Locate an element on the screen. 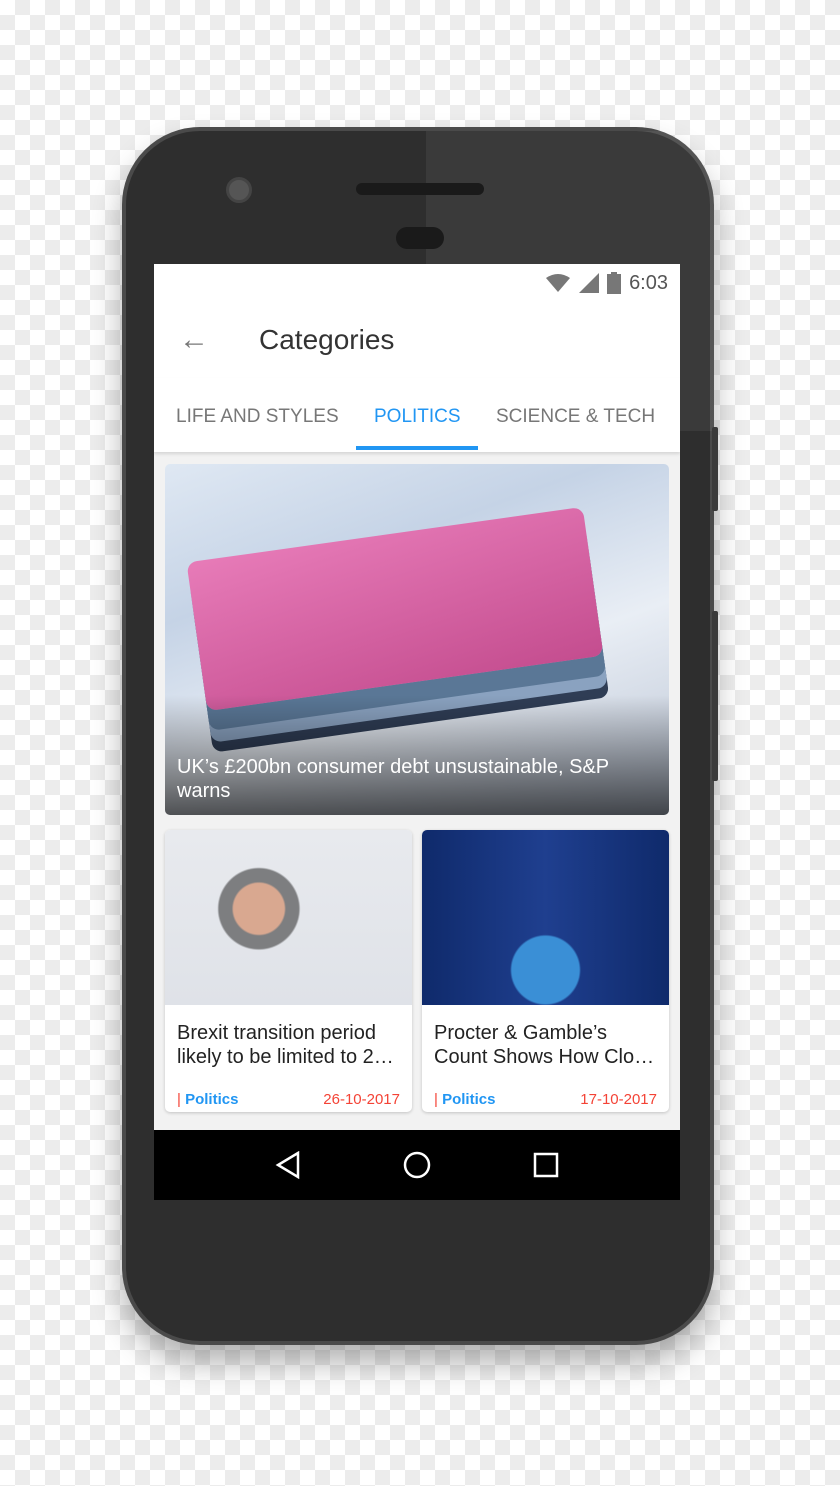  navigation-bar is located at coordinates (417, 1165).